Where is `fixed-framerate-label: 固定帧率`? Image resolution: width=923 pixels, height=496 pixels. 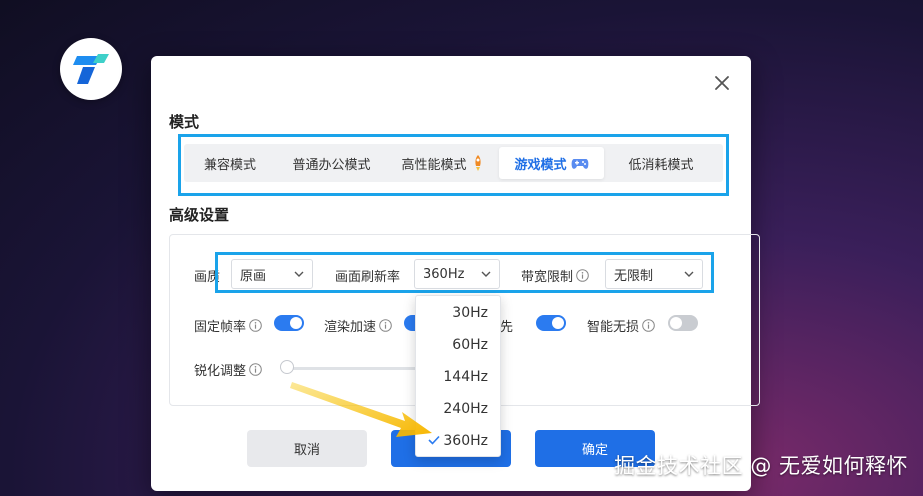
fixed-framerate-label: 固定帧率 is located at coordinates (228, 325).